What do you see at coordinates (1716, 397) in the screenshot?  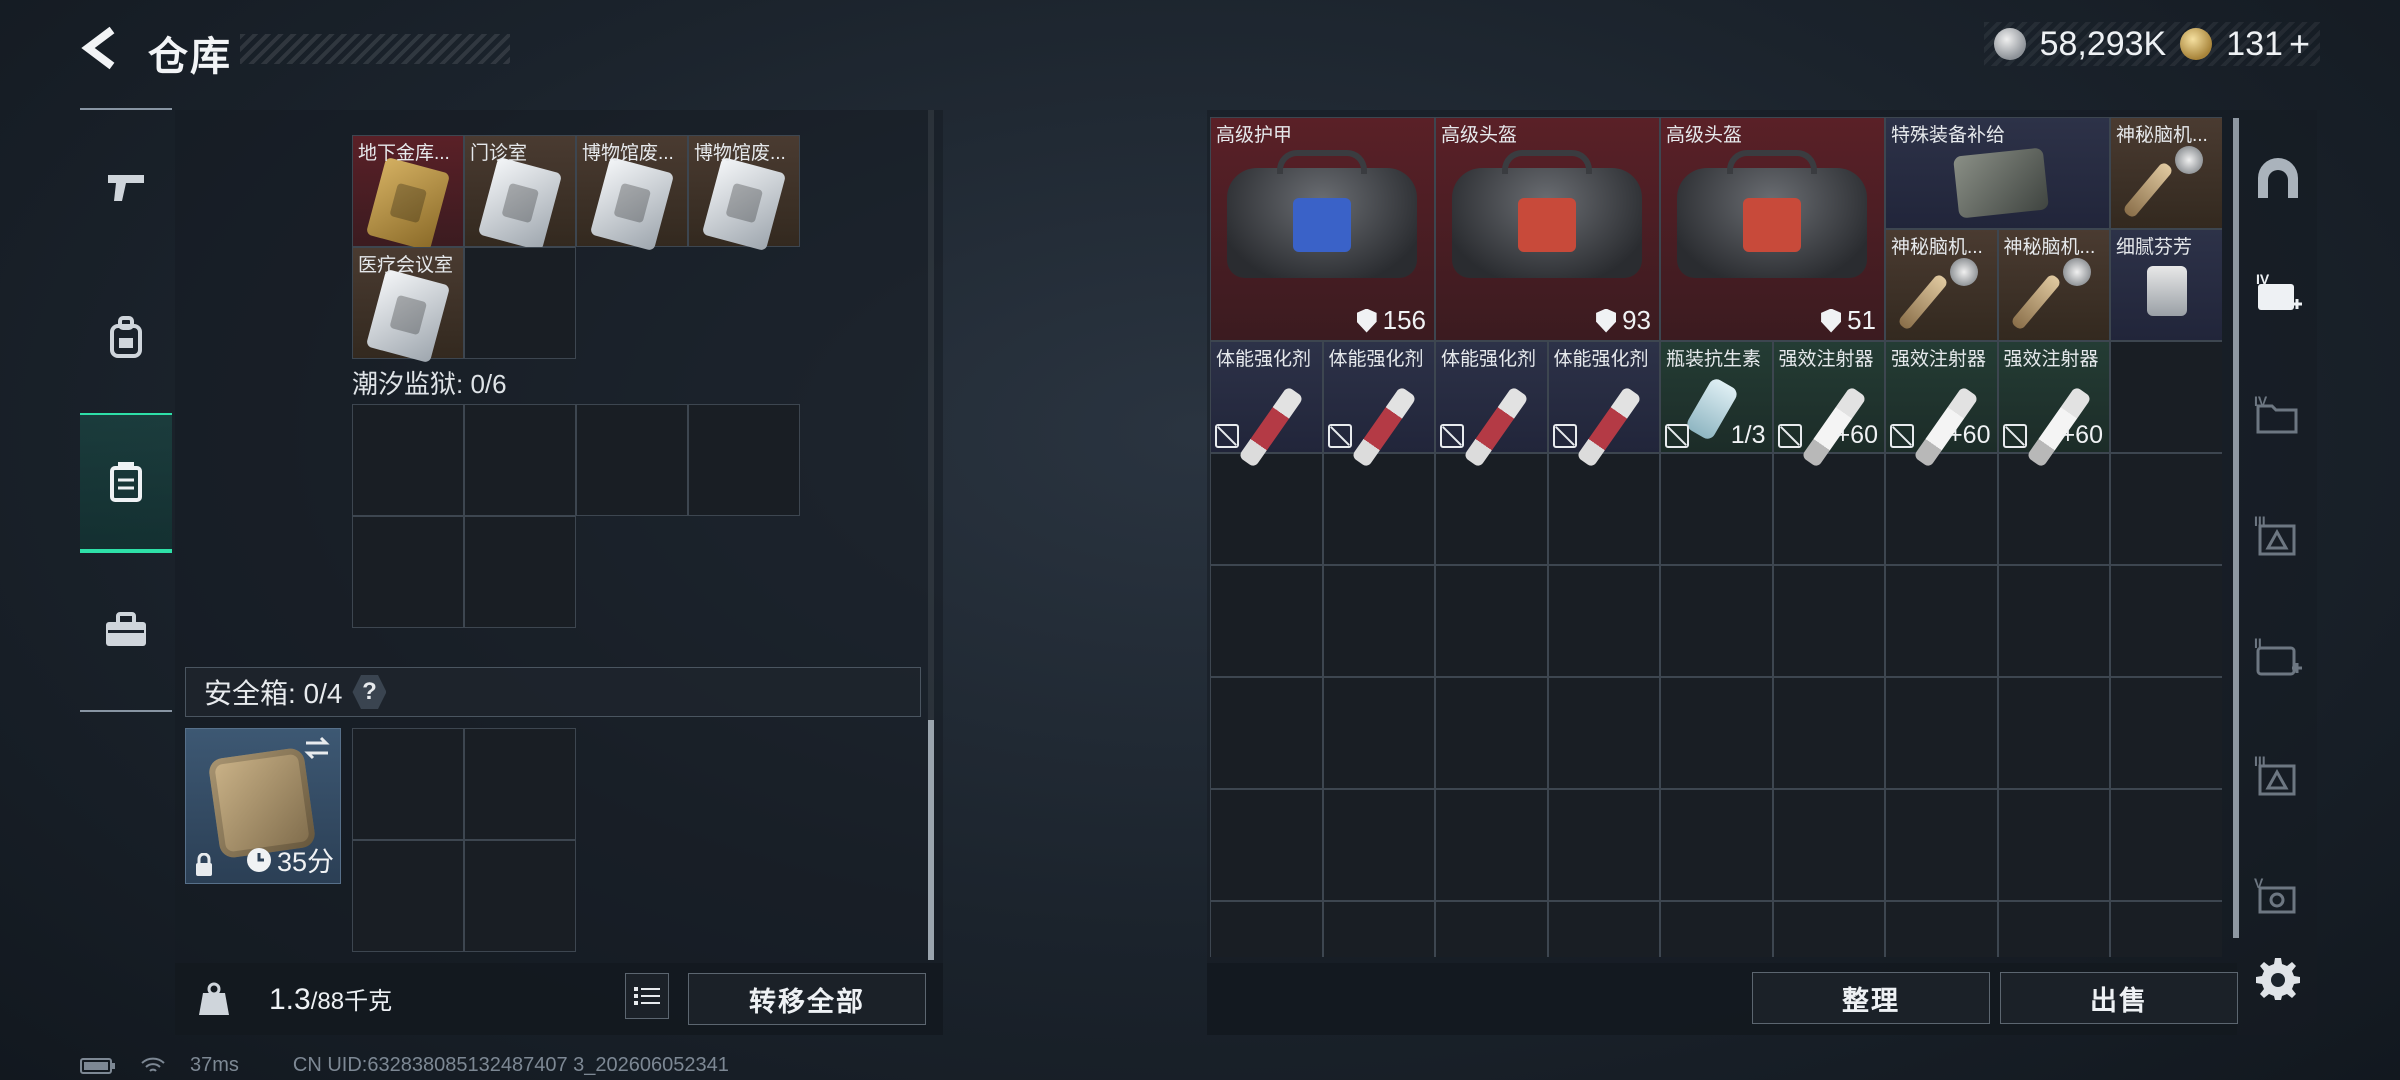 I see `consumable-item: 瓶装抗生素 1/3` at bounding box center [1716, 397].